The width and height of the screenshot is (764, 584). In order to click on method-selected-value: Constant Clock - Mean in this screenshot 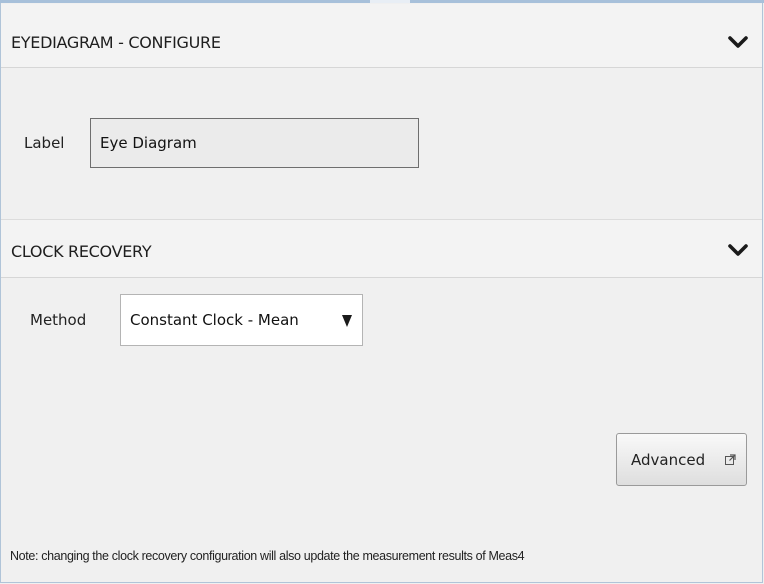, I will do `click(214, 320)`.